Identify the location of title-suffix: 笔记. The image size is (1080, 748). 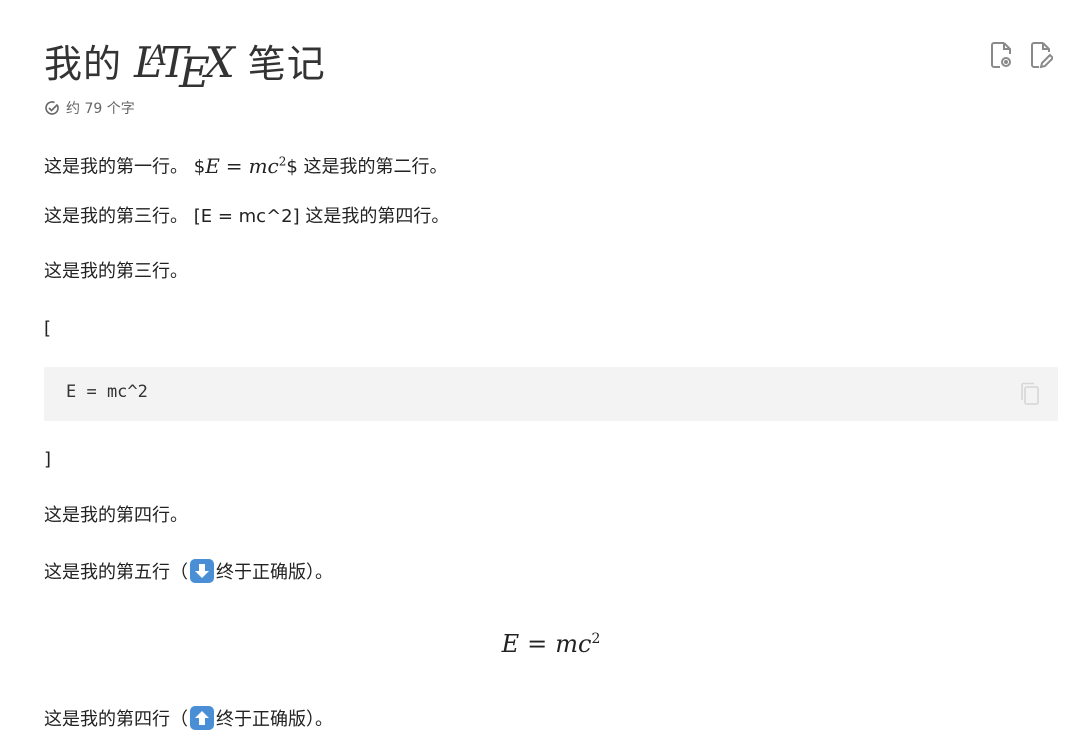
(286, 64).